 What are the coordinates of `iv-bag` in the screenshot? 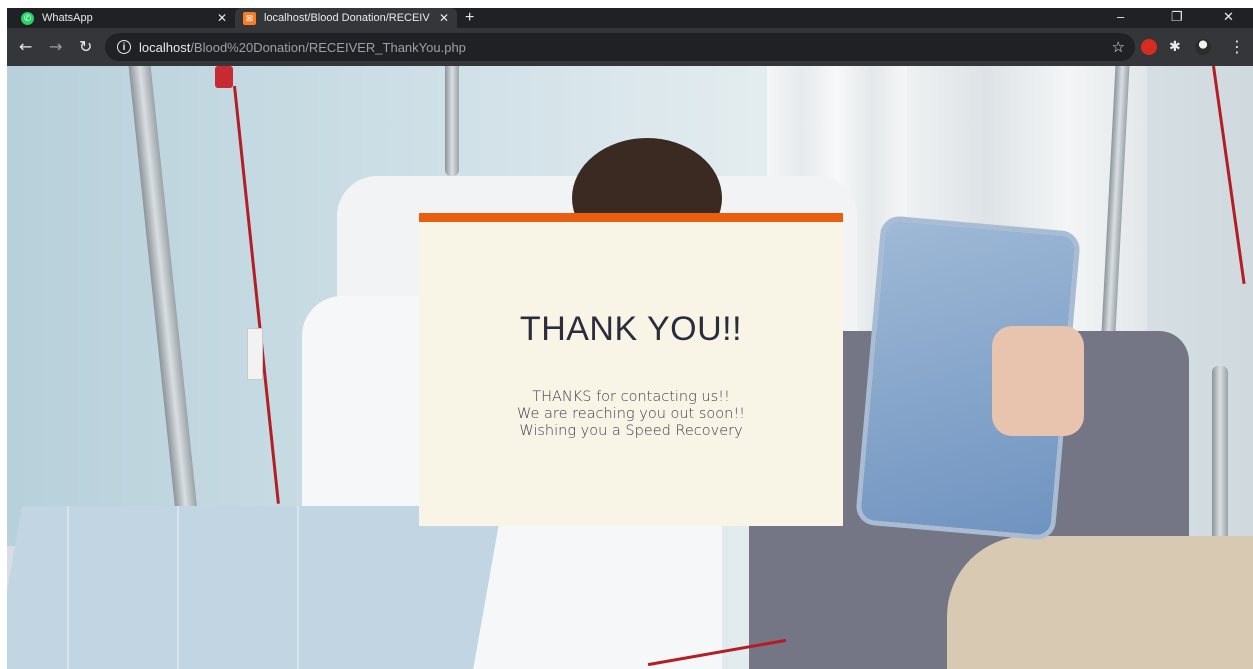 It's located at (224, 77).